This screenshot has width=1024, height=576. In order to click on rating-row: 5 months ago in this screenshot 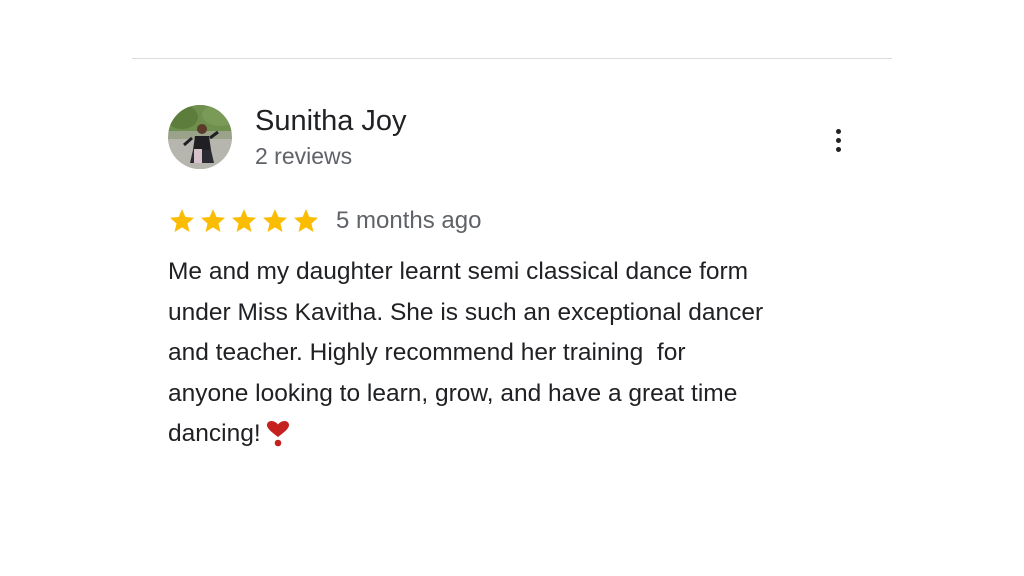, I will do `click(324, 221)`.